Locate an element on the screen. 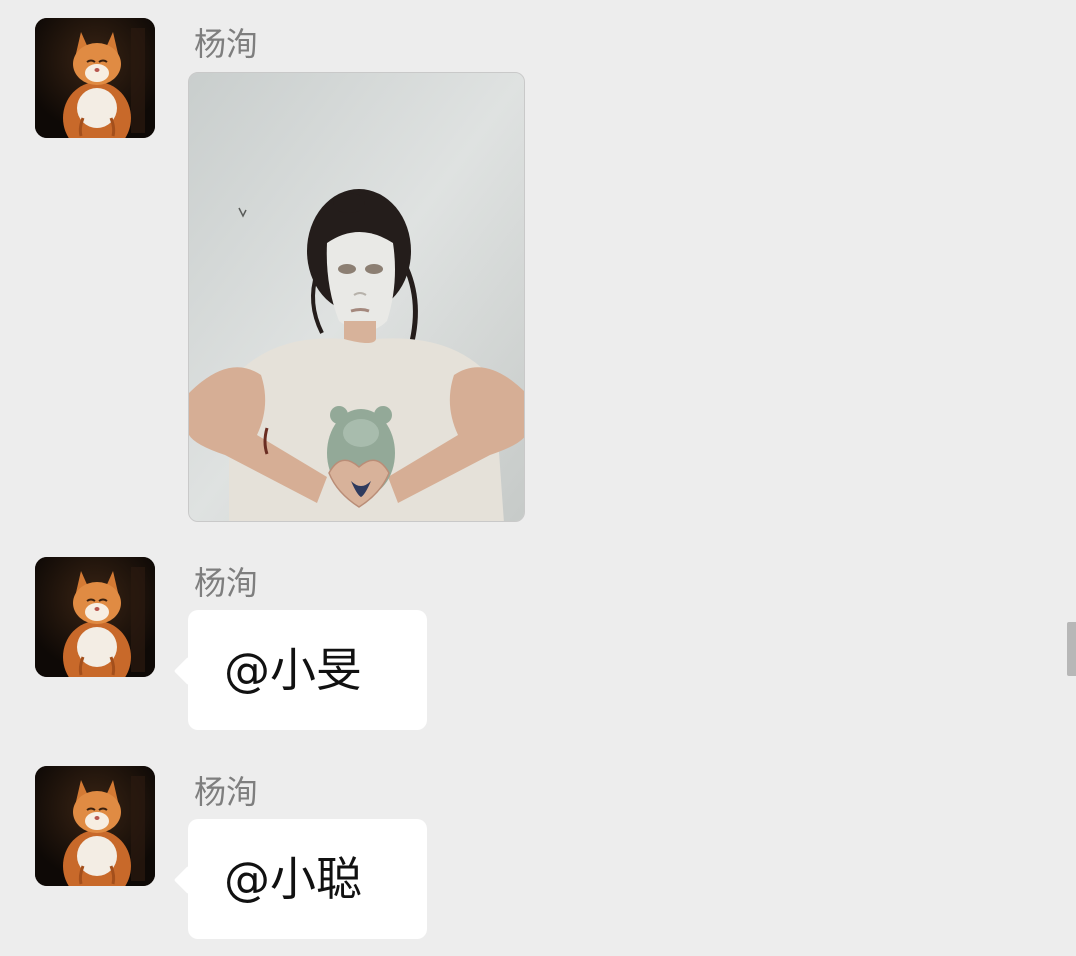 The width and height of the screenshot is (1076, 956). image-message is located at coordinates (356, 297).